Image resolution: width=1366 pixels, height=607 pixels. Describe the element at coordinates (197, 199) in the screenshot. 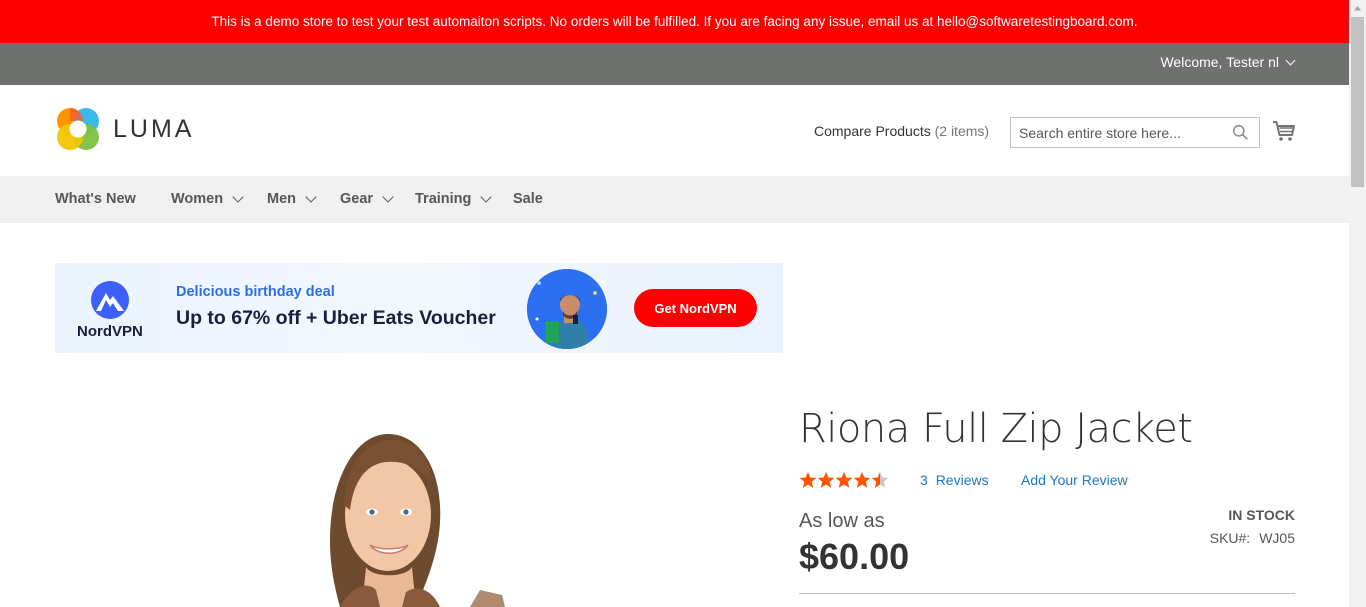

I see `nav-label: Women` at that location.